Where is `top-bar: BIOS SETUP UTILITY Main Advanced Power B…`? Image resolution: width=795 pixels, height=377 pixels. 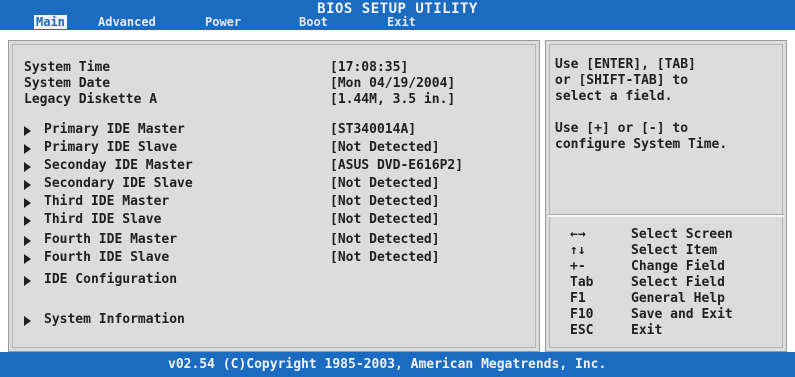
top-bar: BIOS SETUP UTILITY Main Advanced Power B… is located at coordinates (397, 15).